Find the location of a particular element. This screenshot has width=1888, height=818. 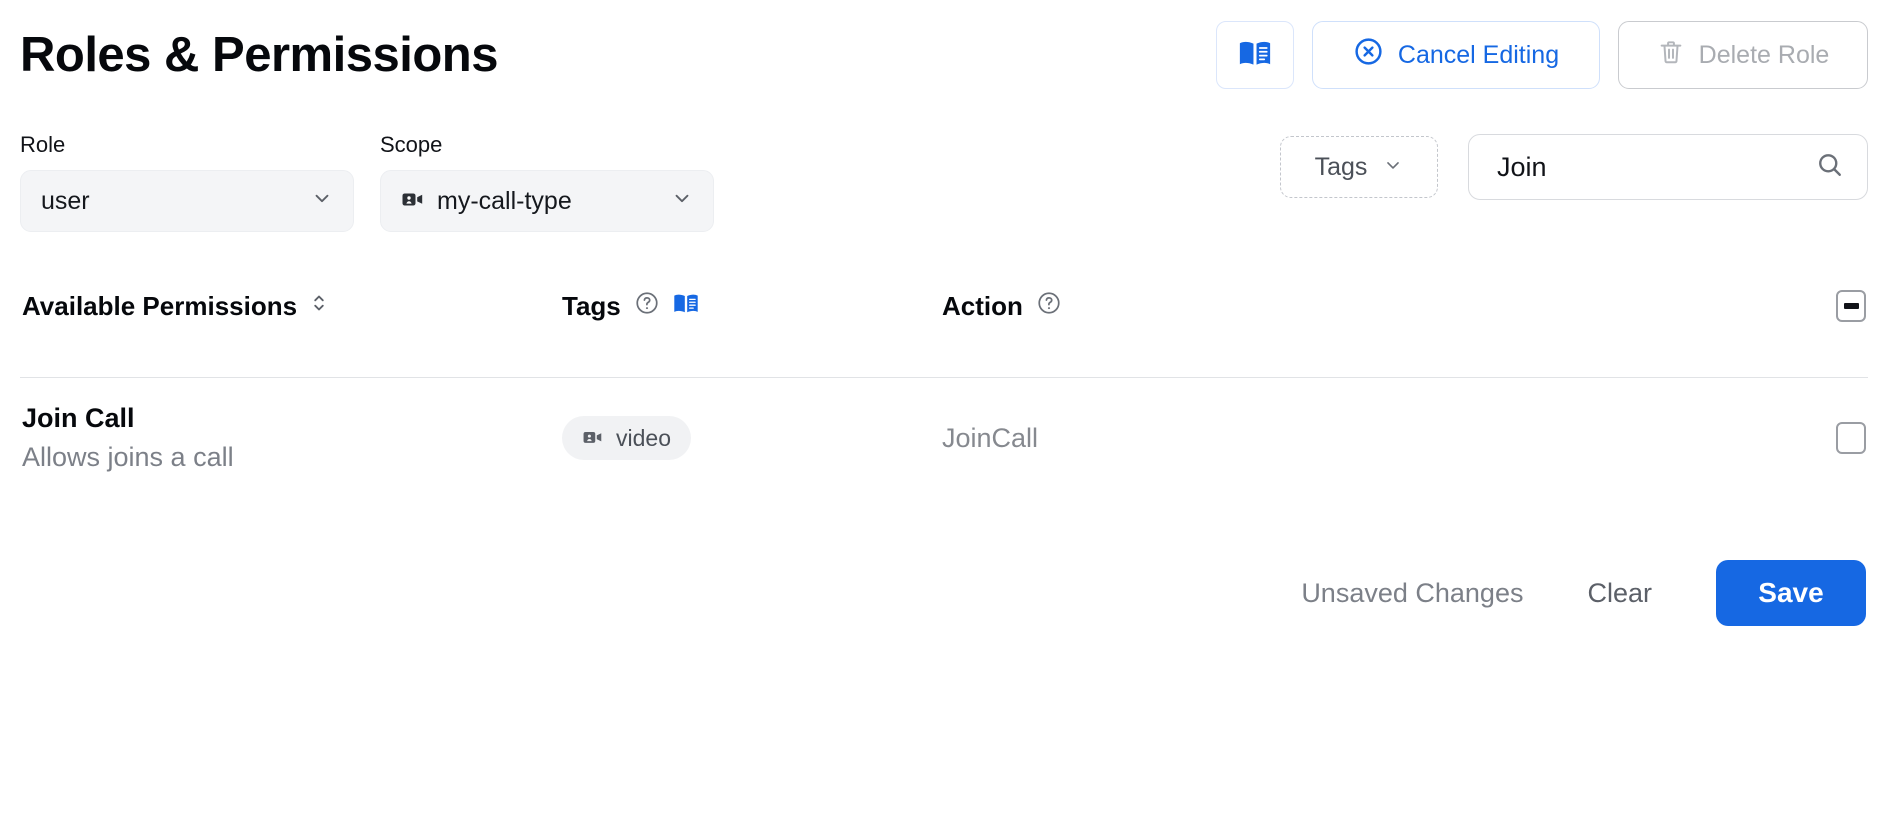

tag-chip-label: video is located at coordinates (643, 437).